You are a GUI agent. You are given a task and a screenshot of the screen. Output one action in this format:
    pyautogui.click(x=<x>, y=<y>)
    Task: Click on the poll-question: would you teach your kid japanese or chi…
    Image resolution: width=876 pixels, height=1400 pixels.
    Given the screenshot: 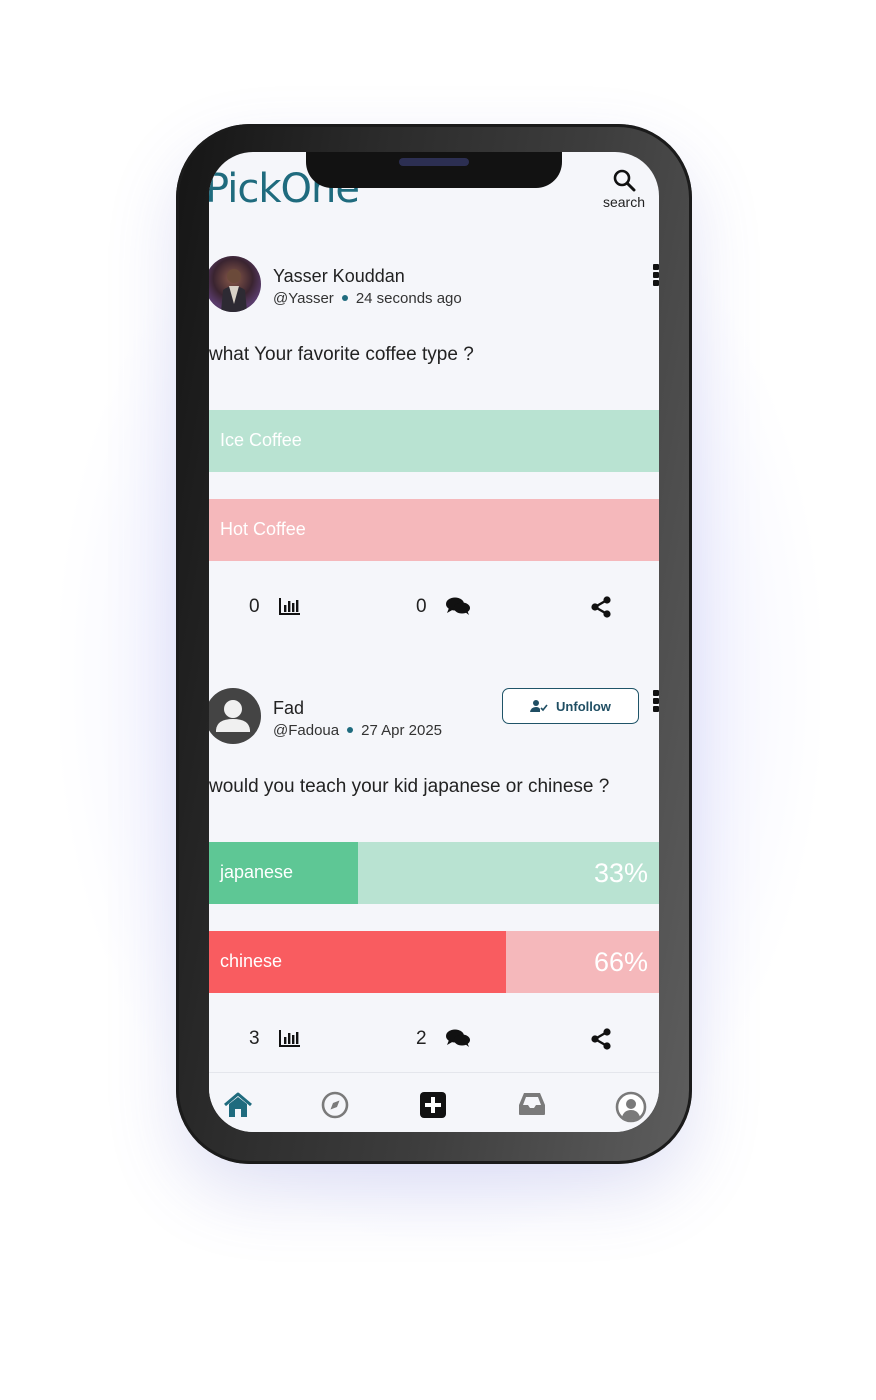 What is the action you would take?
    pyautogui.click(x=409, y=786)
    